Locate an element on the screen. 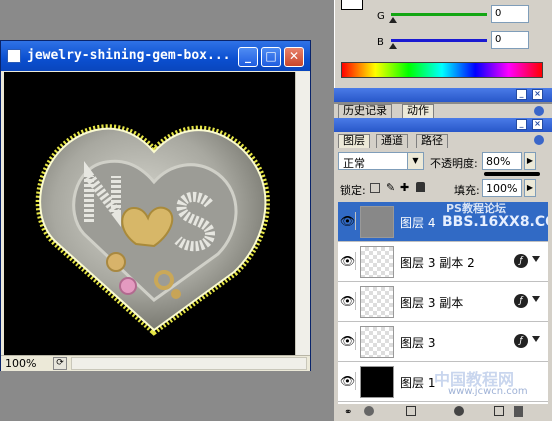 The height and width of the screenshot is (421, 552). opacity-arrow-icon: ▶ is located at coordinates (530, 161).